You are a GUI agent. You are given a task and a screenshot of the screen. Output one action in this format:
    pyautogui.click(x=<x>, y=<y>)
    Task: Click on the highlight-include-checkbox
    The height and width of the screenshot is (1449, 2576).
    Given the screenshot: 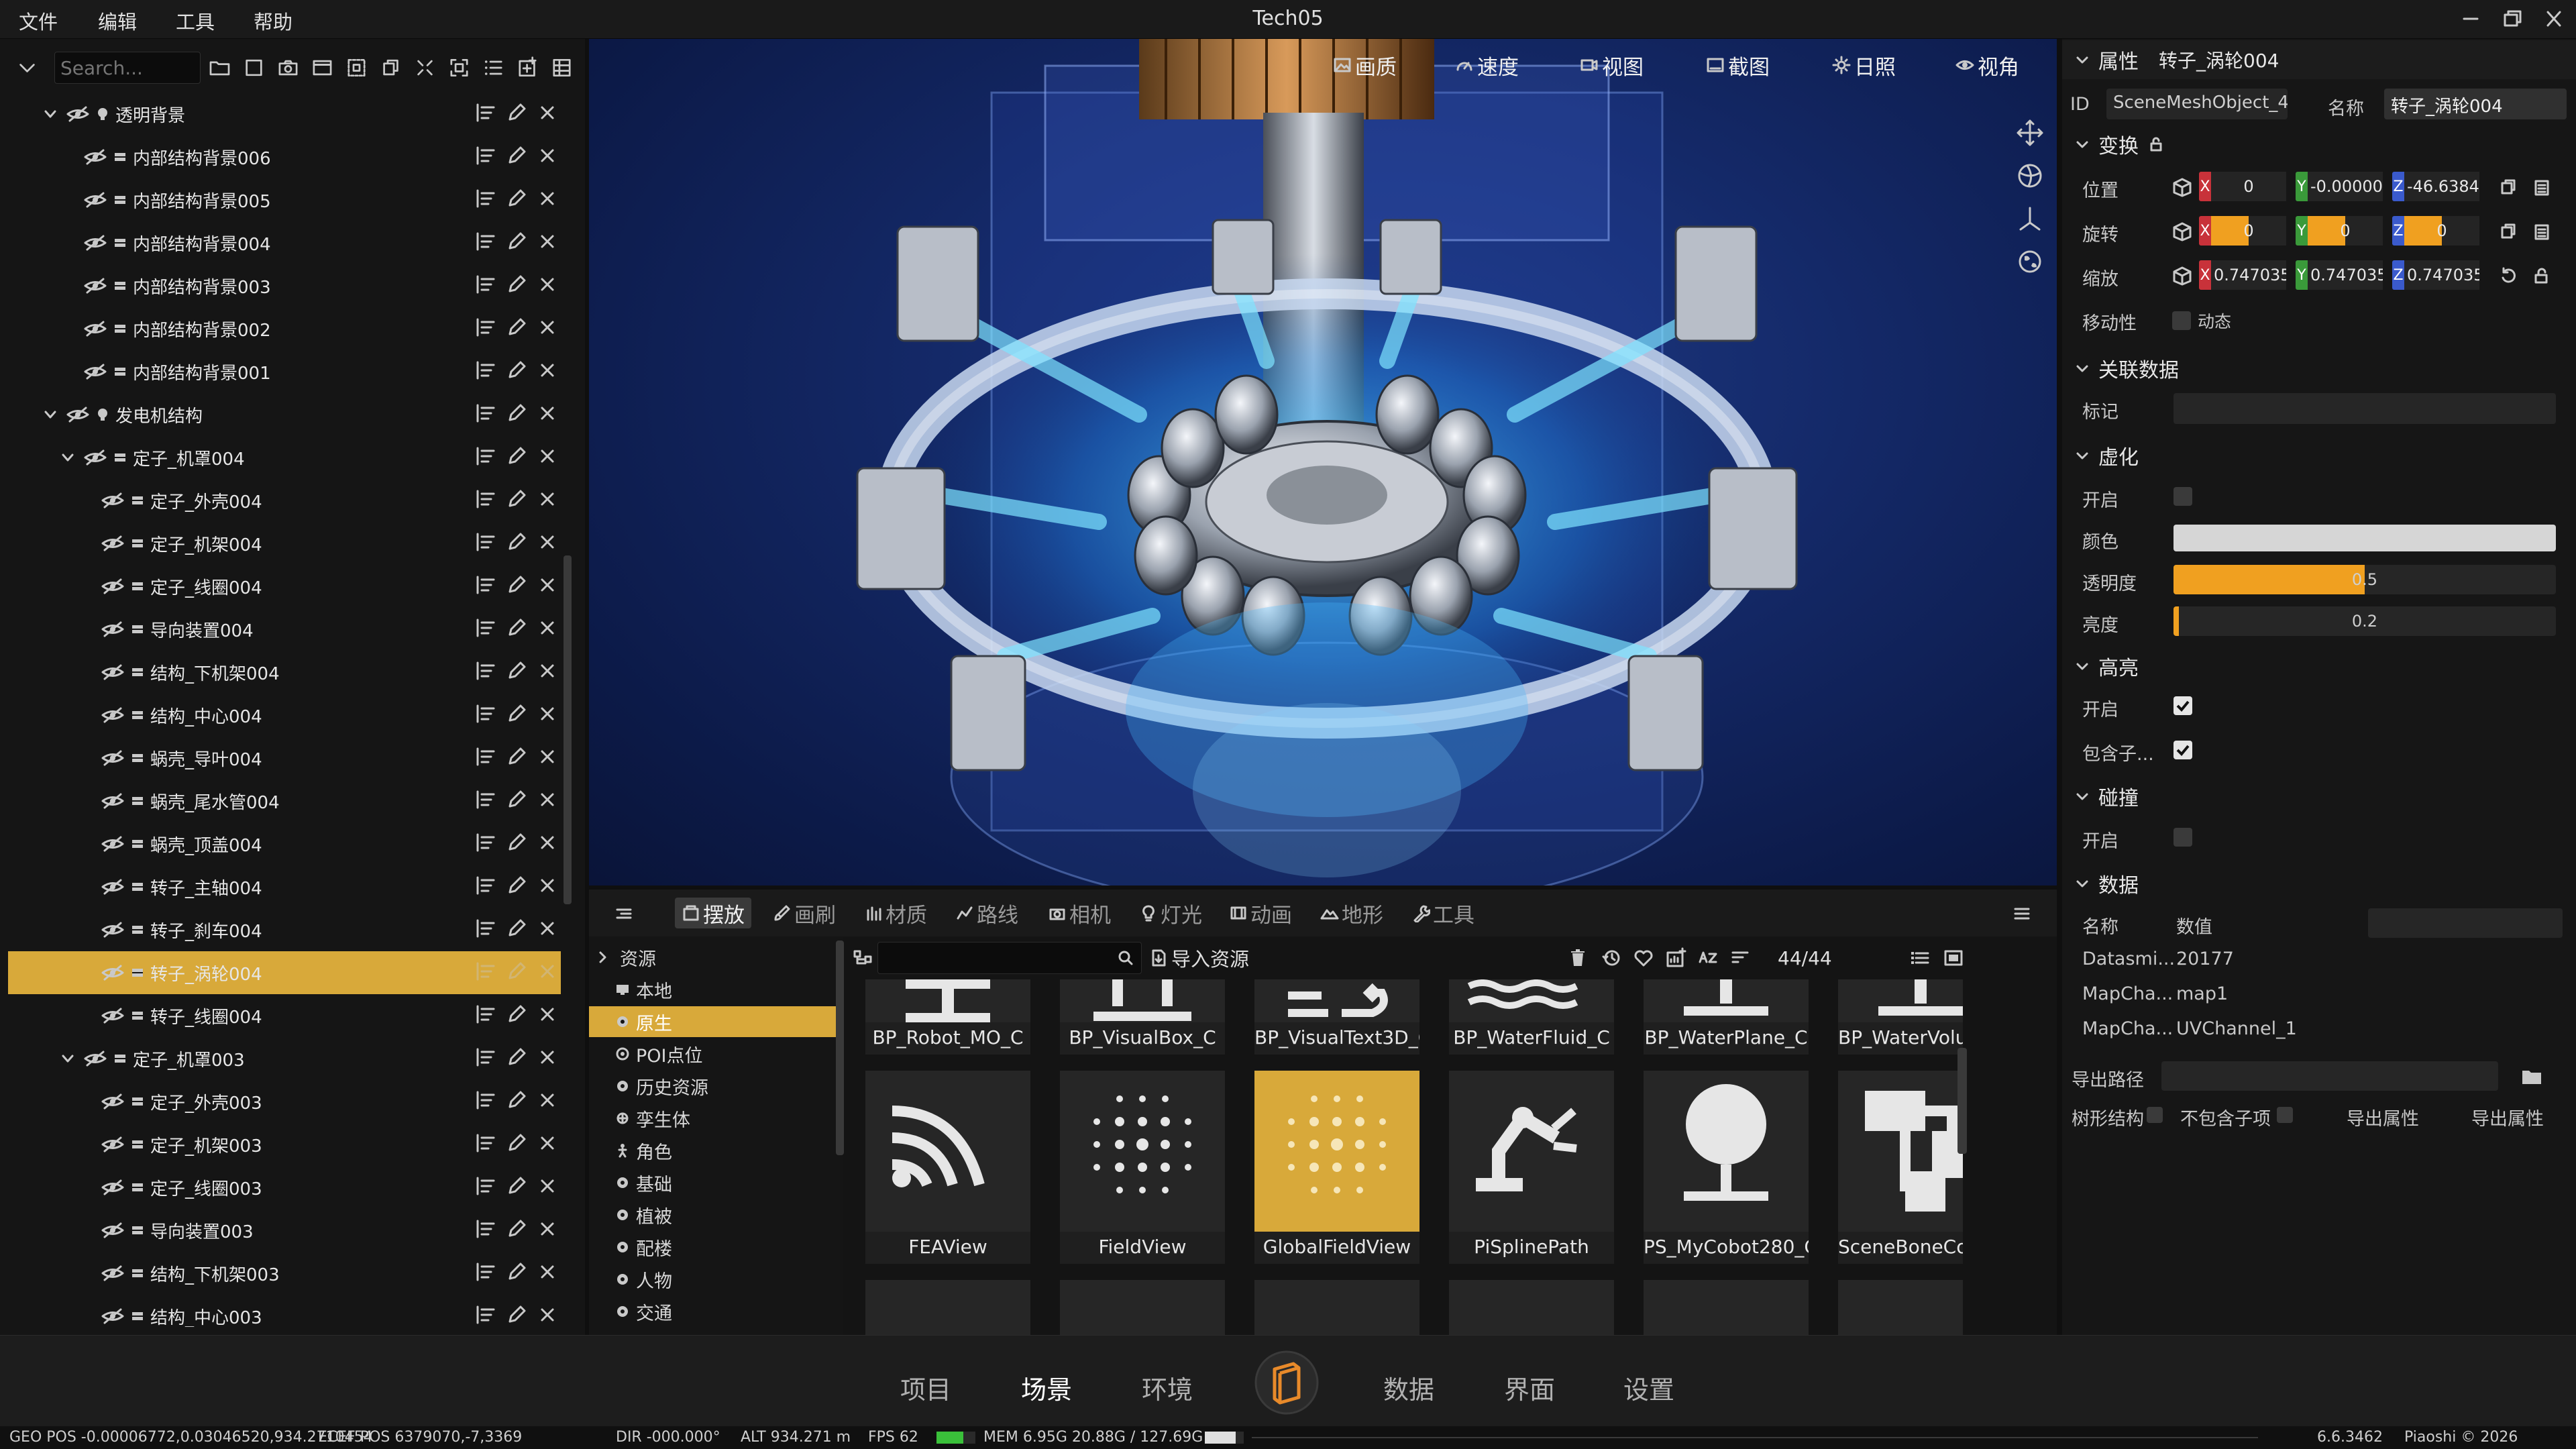 What is the action you would take?
    pyautogui.click(x=2183, y=750)
    